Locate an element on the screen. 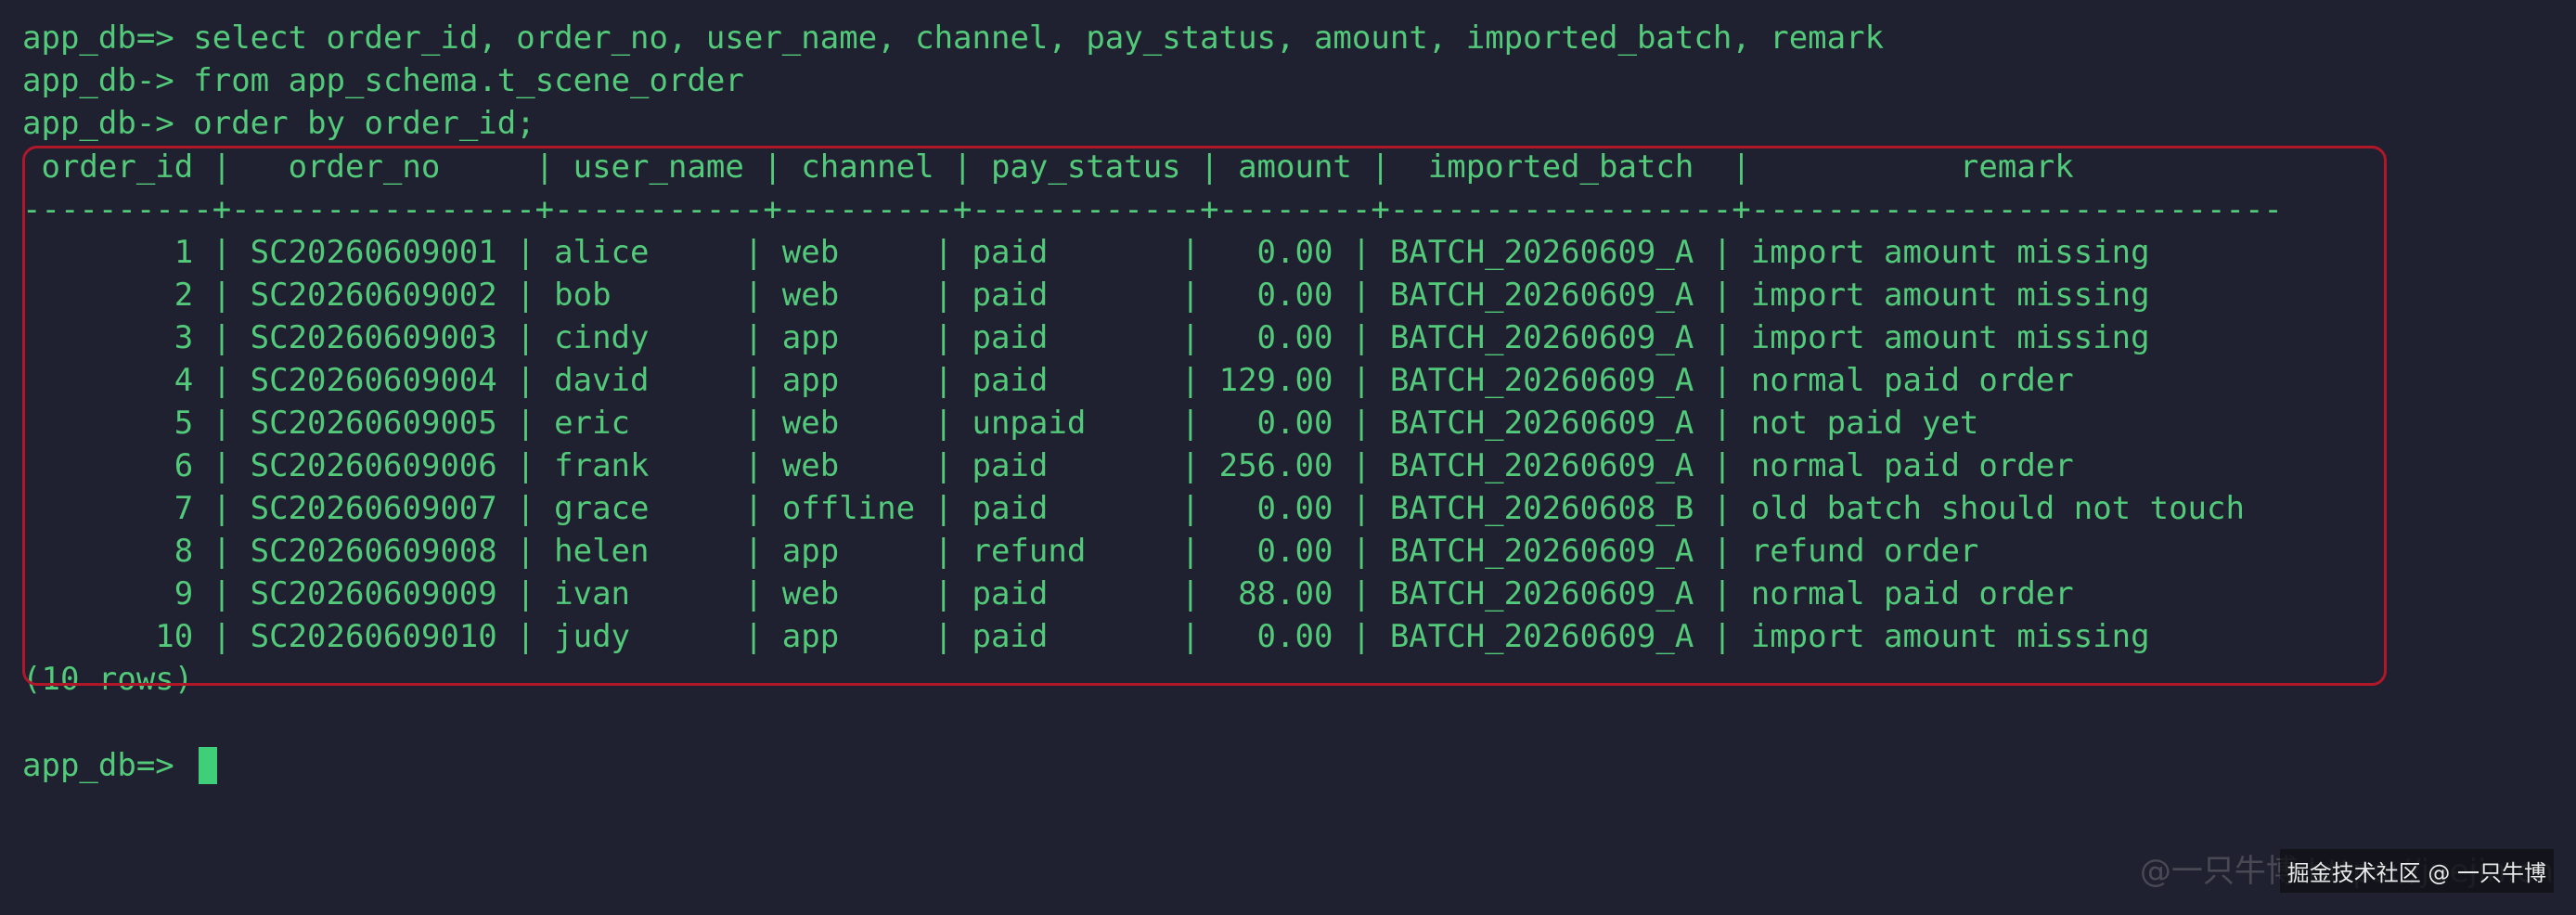 The width and height of the screenshot is (2576, 915). query-line-2: app_db-> from app_schema.t_scene_order is located at coordinates (383, 80).